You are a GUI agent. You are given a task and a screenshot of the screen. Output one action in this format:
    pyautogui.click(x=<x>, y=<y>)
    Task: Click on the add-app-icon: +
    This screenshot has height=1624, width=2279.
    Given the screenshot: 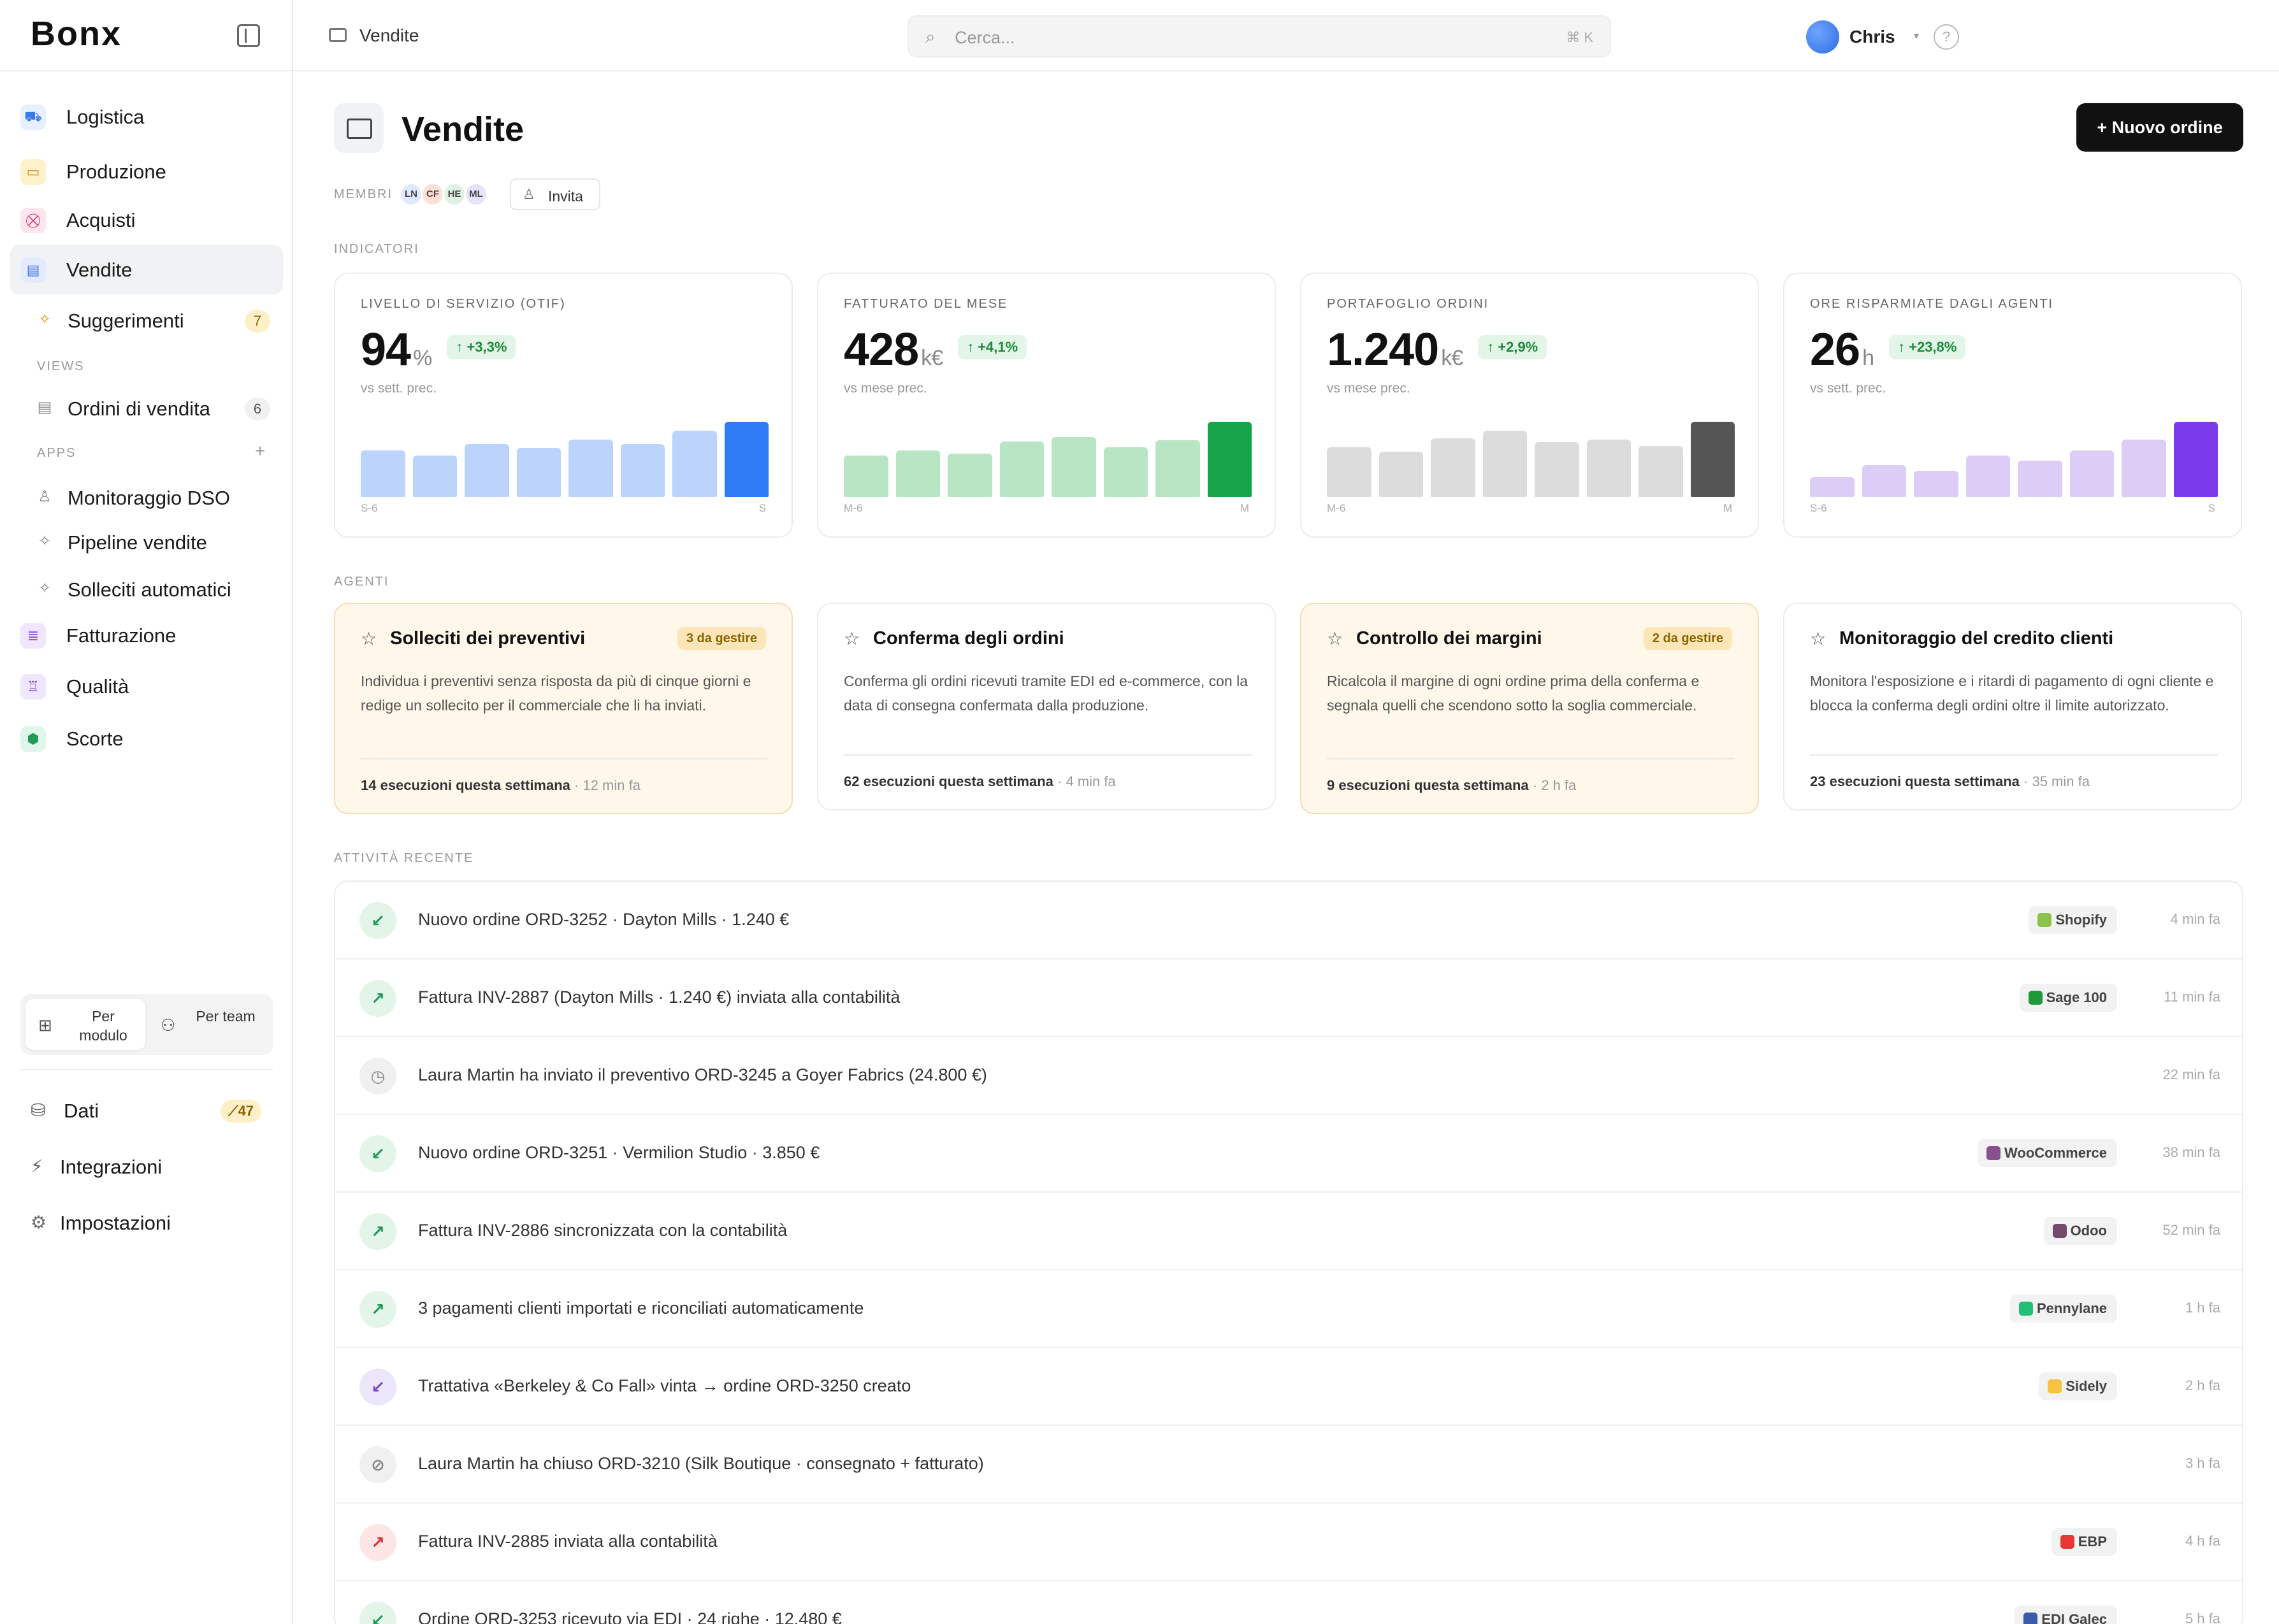 What is the action you would take?
    pyautogui.click(x=260, y=451)
    